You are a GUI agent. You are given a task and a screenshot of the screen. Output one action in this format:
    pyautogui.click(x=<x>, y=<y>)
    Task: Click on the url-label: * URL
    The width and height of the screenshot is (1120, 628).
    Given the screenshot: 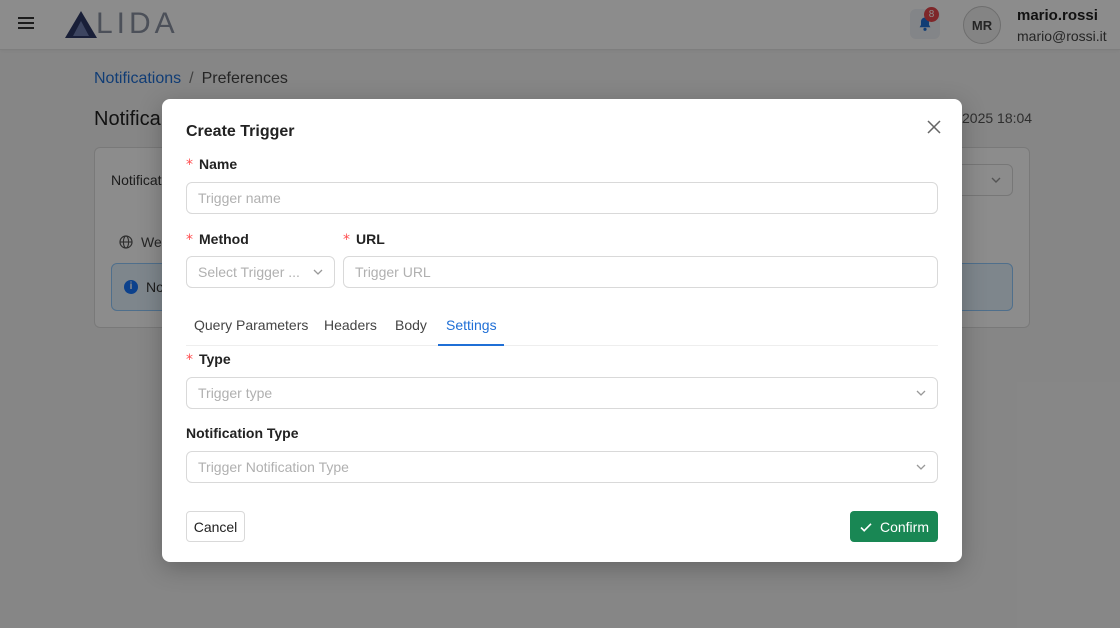 What is the action you would take?
    pyautogui.click(x=364, y=239)
    